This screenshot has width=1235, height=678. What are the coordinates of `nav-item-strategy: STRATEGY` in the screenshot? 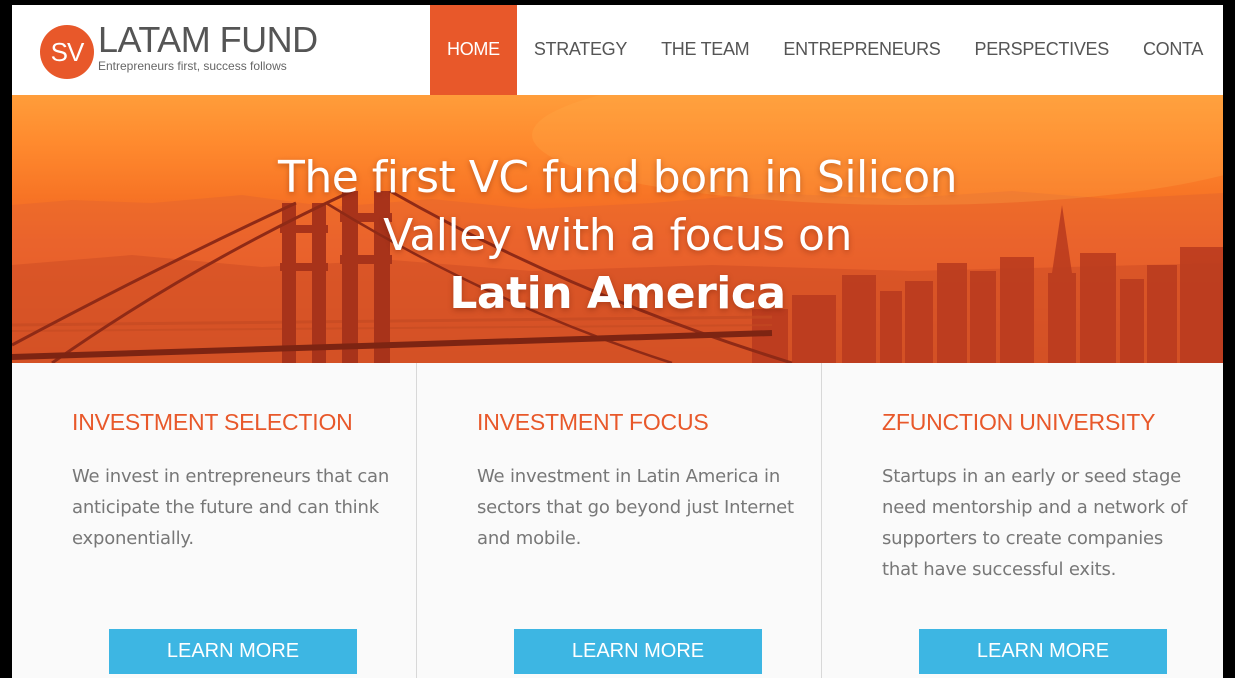 It's located at (580, 50).